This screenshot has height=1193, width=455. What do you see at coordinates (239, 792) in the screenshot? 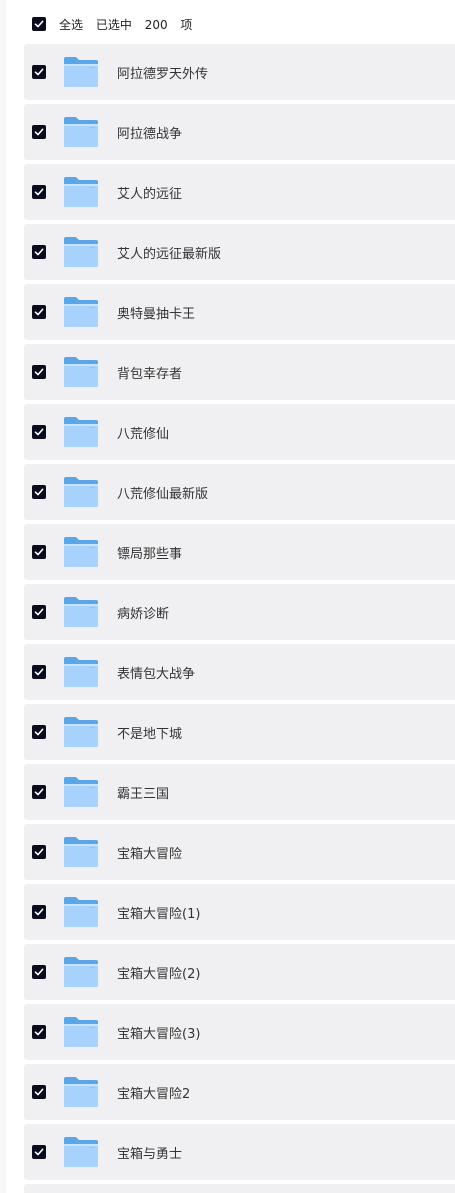
I see `folder-row: 霸王三国` at bounding box center [239, 792].